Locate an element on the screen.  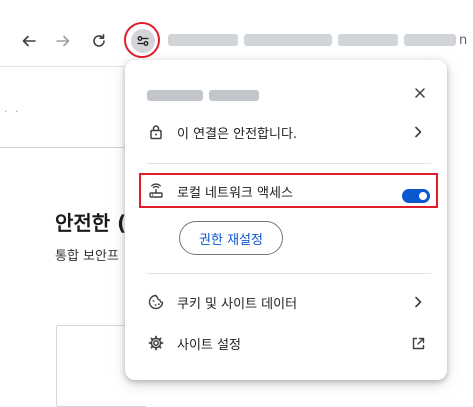
site-settings-row: 사이트 설정 is located at coordinates (286, 343).